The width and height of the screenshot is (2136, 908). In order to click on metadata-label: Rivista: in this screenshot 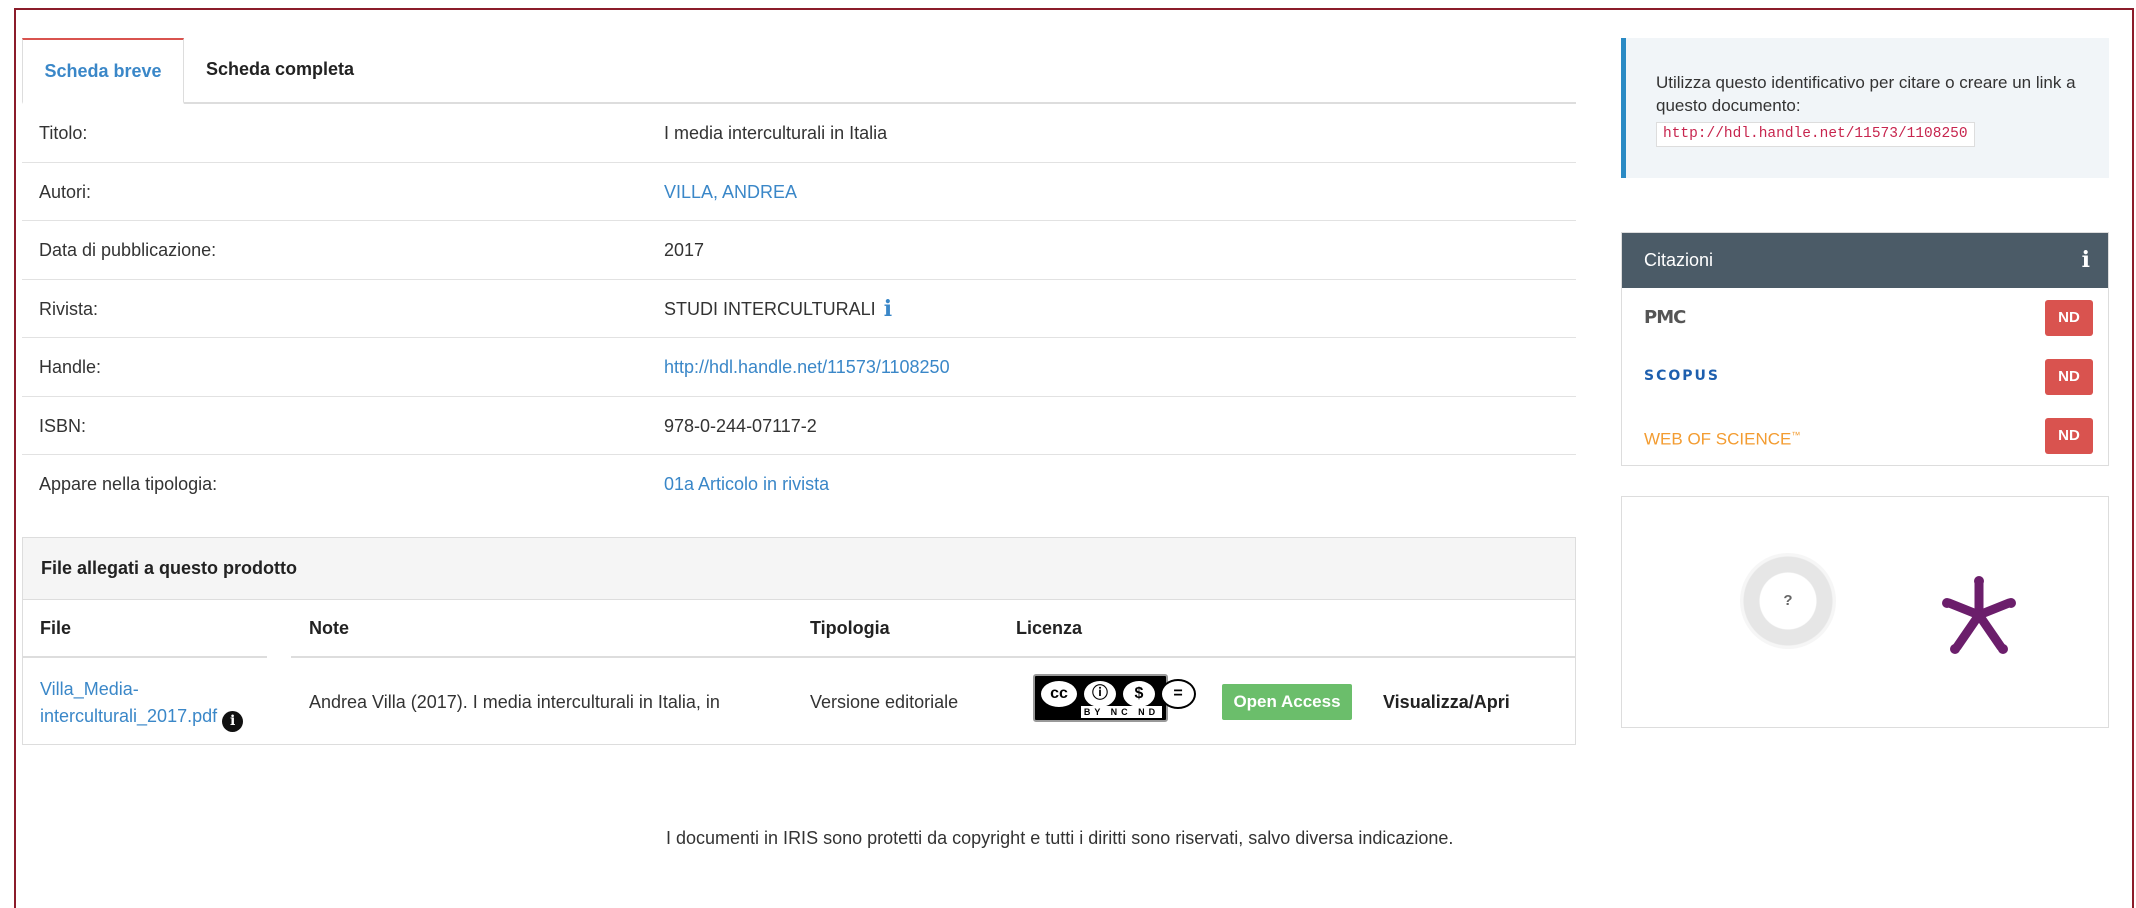, I will do `click(69, 308)`.